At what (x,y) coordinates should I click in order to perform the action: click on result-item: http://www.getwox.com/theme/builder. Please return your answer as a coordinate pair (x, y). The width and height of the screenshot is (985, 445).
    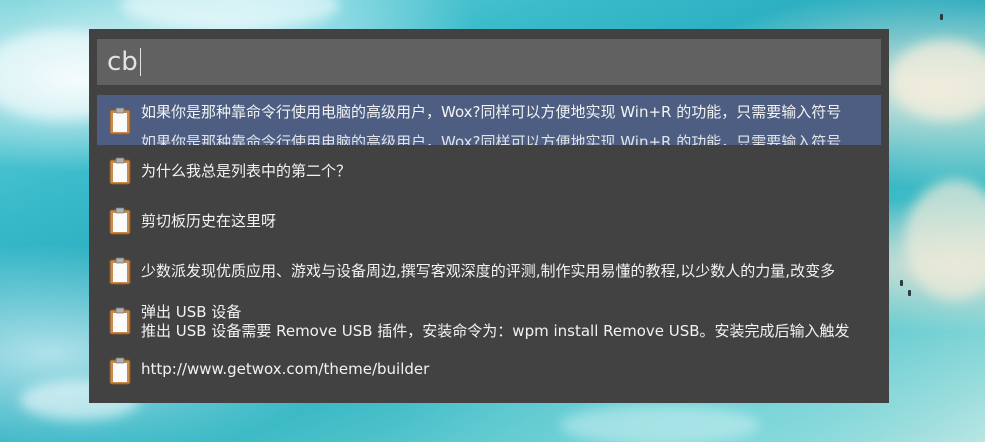
    Looking at the image, I should click on (489, 370).